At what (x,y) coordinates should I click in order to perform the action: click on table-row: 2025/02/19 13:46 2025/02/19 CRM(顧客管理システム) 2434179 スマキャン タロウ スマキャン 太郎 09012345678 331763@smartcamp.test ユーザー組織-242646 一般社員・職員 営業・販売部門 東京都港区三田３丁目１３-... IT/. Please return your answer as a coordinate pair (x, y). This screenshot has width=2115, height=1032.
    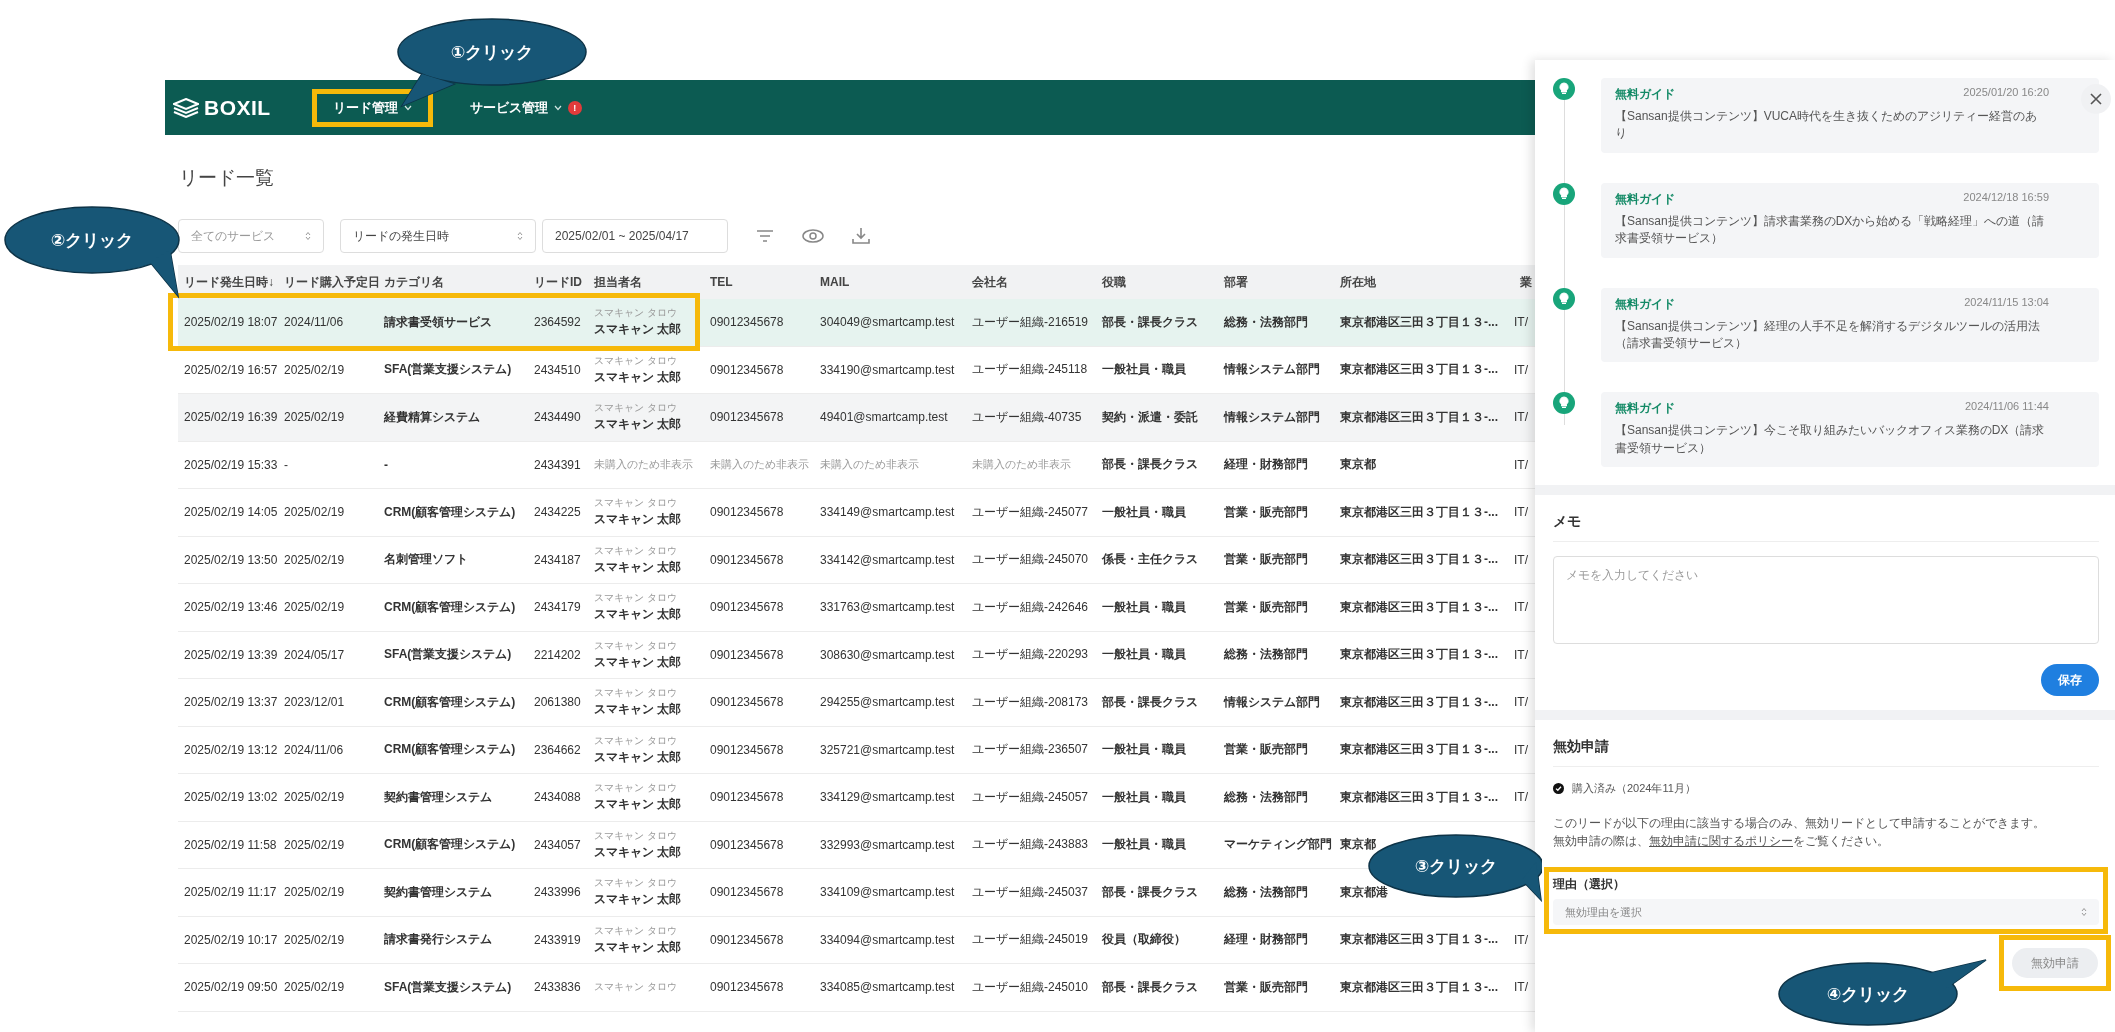
    Looking at the image, I should click on (856, 608).